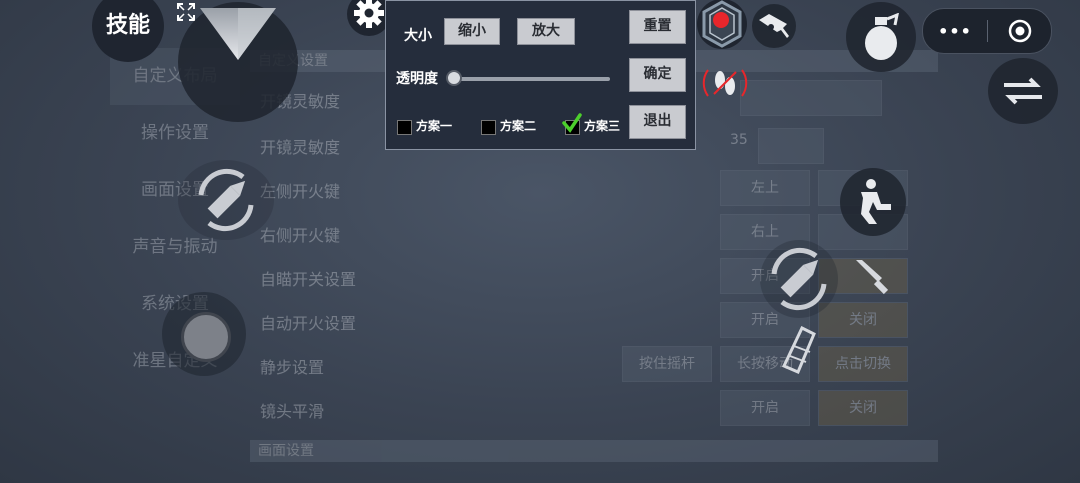  I want to click on size-label: 大小, so click(418, 36).